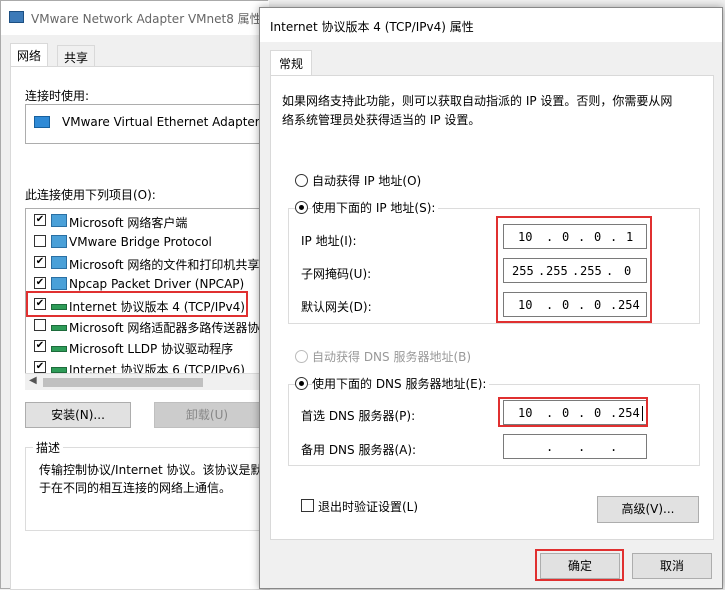 The width and height of the screenshot is (725, 590). What do you see at coordinates (381, 120) in the screenshot?
I see `intro-line: 络系统管理员处获得适当的 IP 设置。` at bounding box center [381, 120].